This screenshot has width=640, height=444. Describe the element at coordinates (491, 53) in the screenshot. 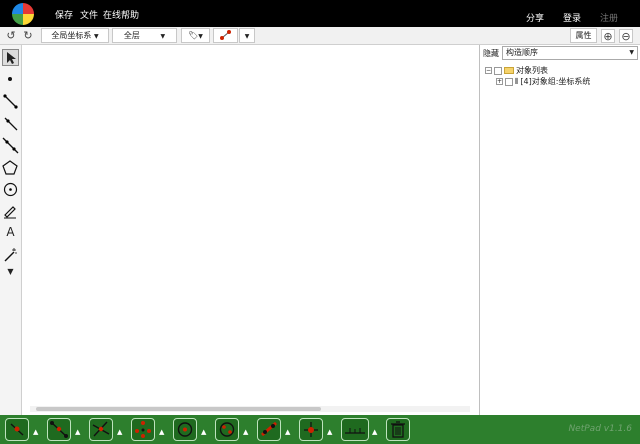

I see `hide-label: 隐藏` at that location.